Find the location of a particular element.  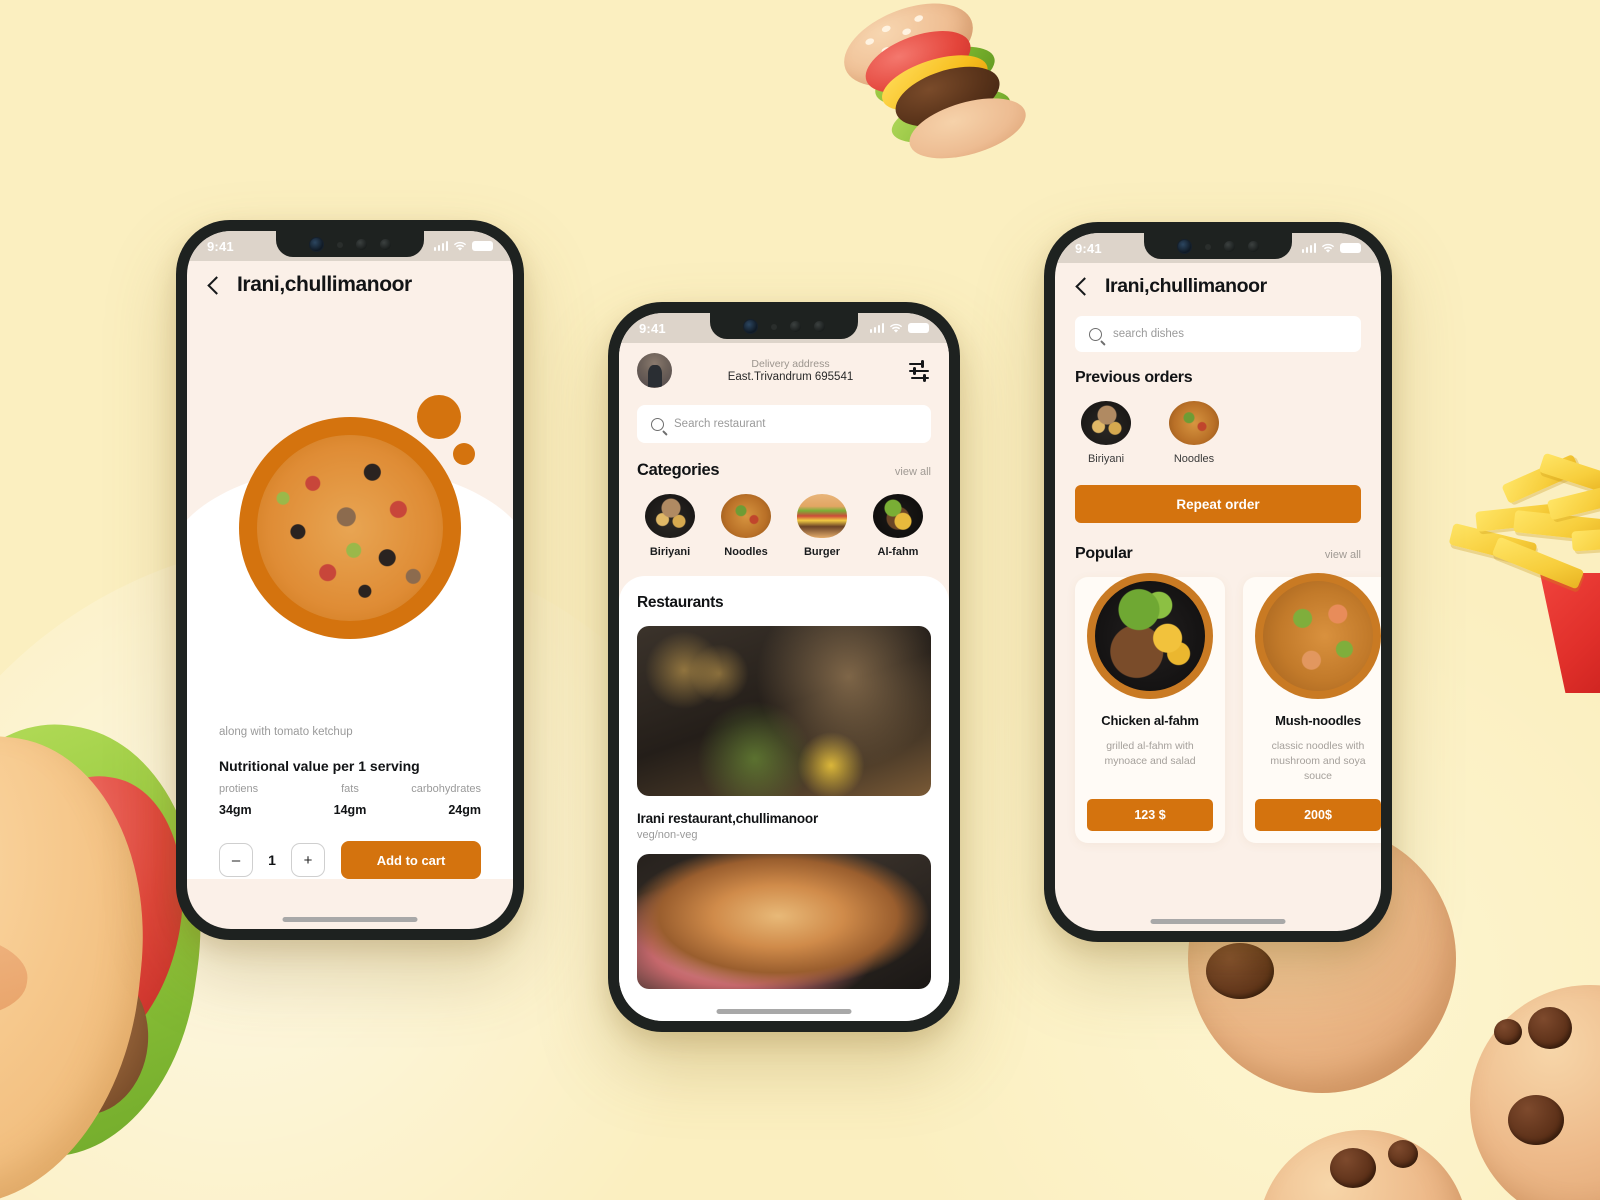

delivery-address-row: Delivery address East.Trivandrum 695541 is located at coordinates (784, 370).